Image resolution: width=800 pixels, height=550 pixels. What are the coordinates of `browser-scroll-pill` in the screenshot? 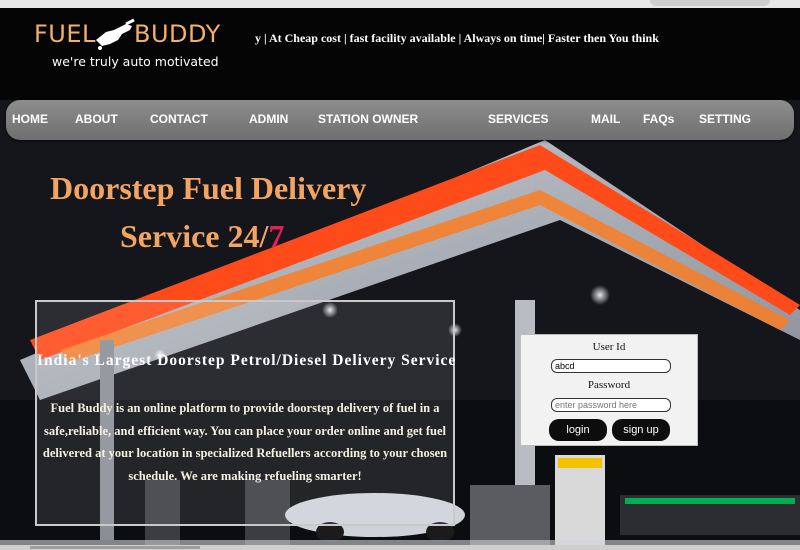 It's located at (710, 3).